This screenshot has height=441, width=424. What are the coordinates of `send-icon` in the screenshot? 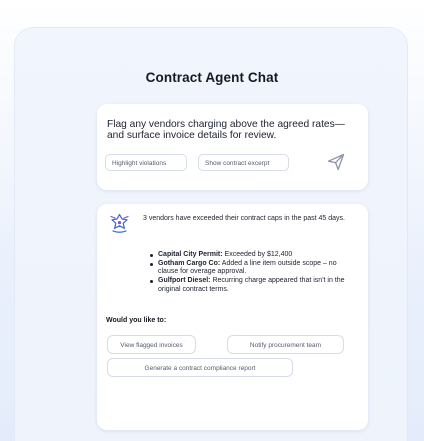 It's located at (336, 162).